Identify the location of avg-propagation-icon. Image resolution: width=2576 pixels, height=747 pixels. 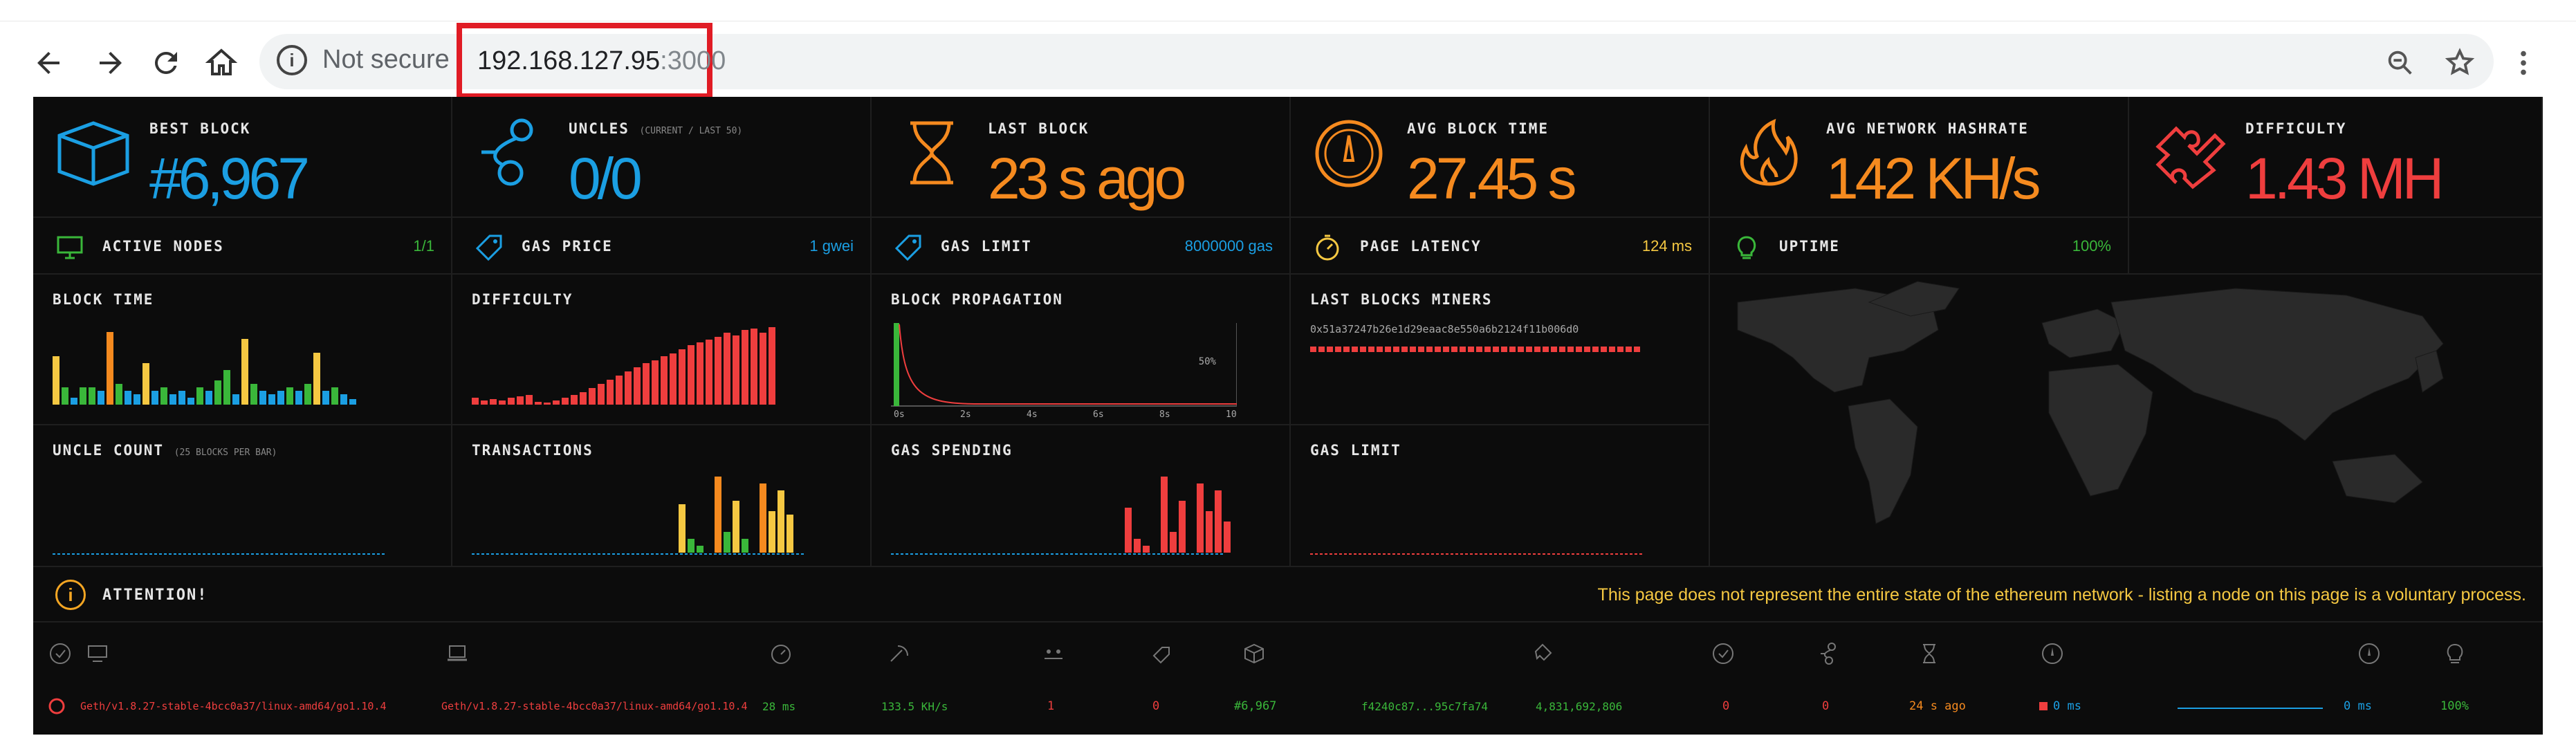
(2369, 653).